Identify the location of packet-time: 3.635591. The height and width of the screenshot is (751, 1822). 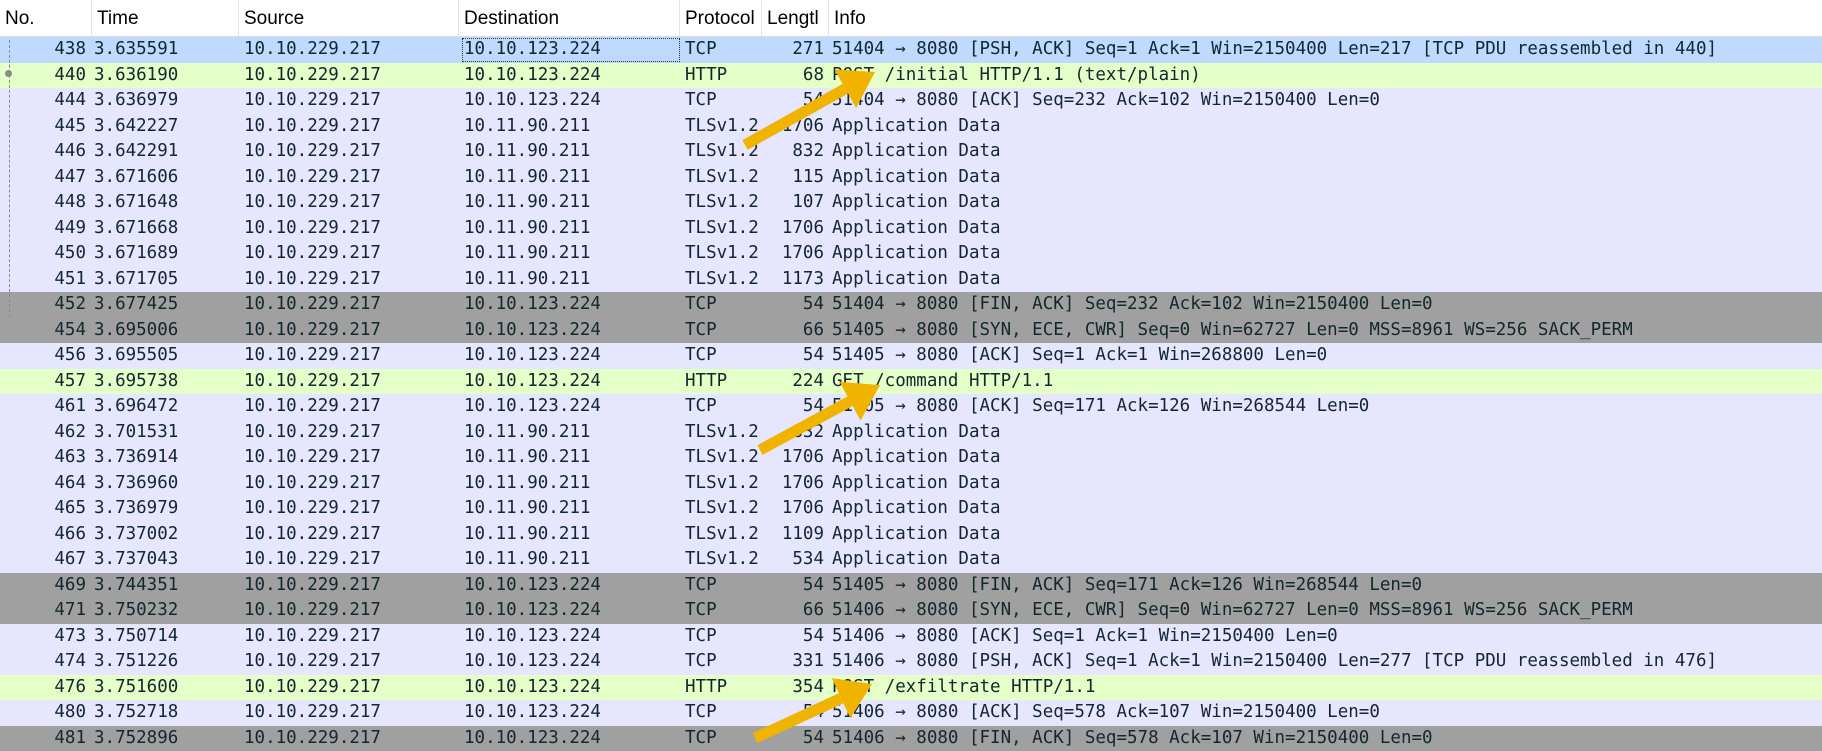
(164, 50).